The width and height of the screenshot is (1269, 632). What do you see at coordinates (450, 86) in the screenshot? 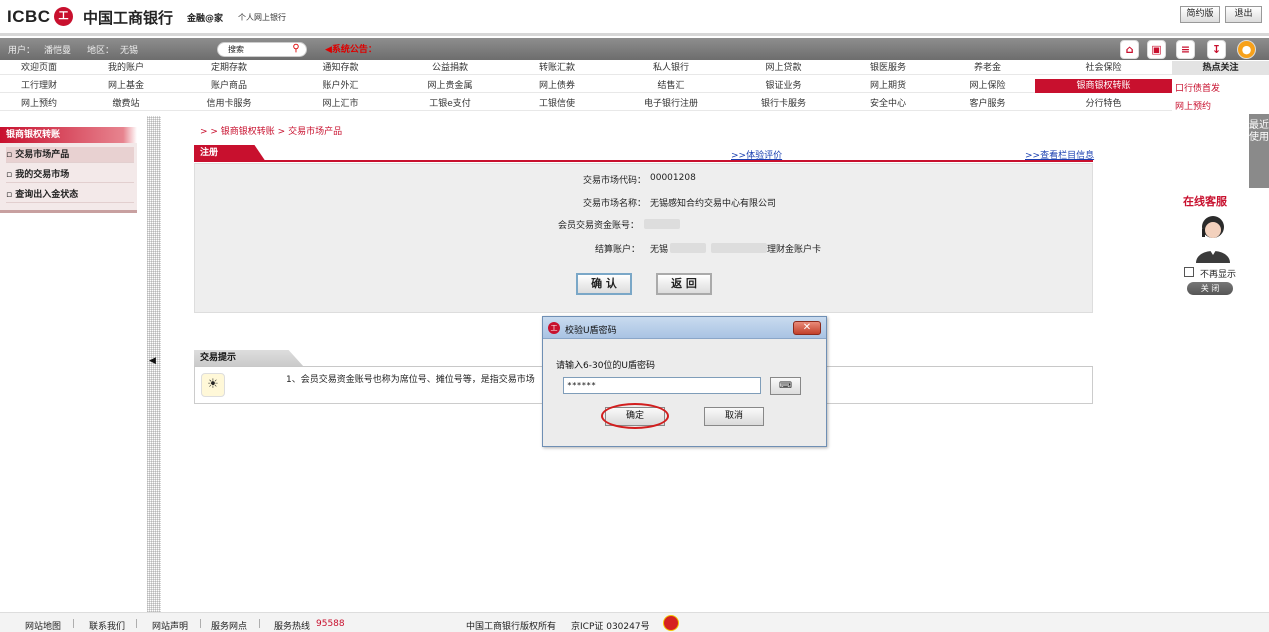
I see `nav-item: 网上贵金属` at bounding box center [450, 86].